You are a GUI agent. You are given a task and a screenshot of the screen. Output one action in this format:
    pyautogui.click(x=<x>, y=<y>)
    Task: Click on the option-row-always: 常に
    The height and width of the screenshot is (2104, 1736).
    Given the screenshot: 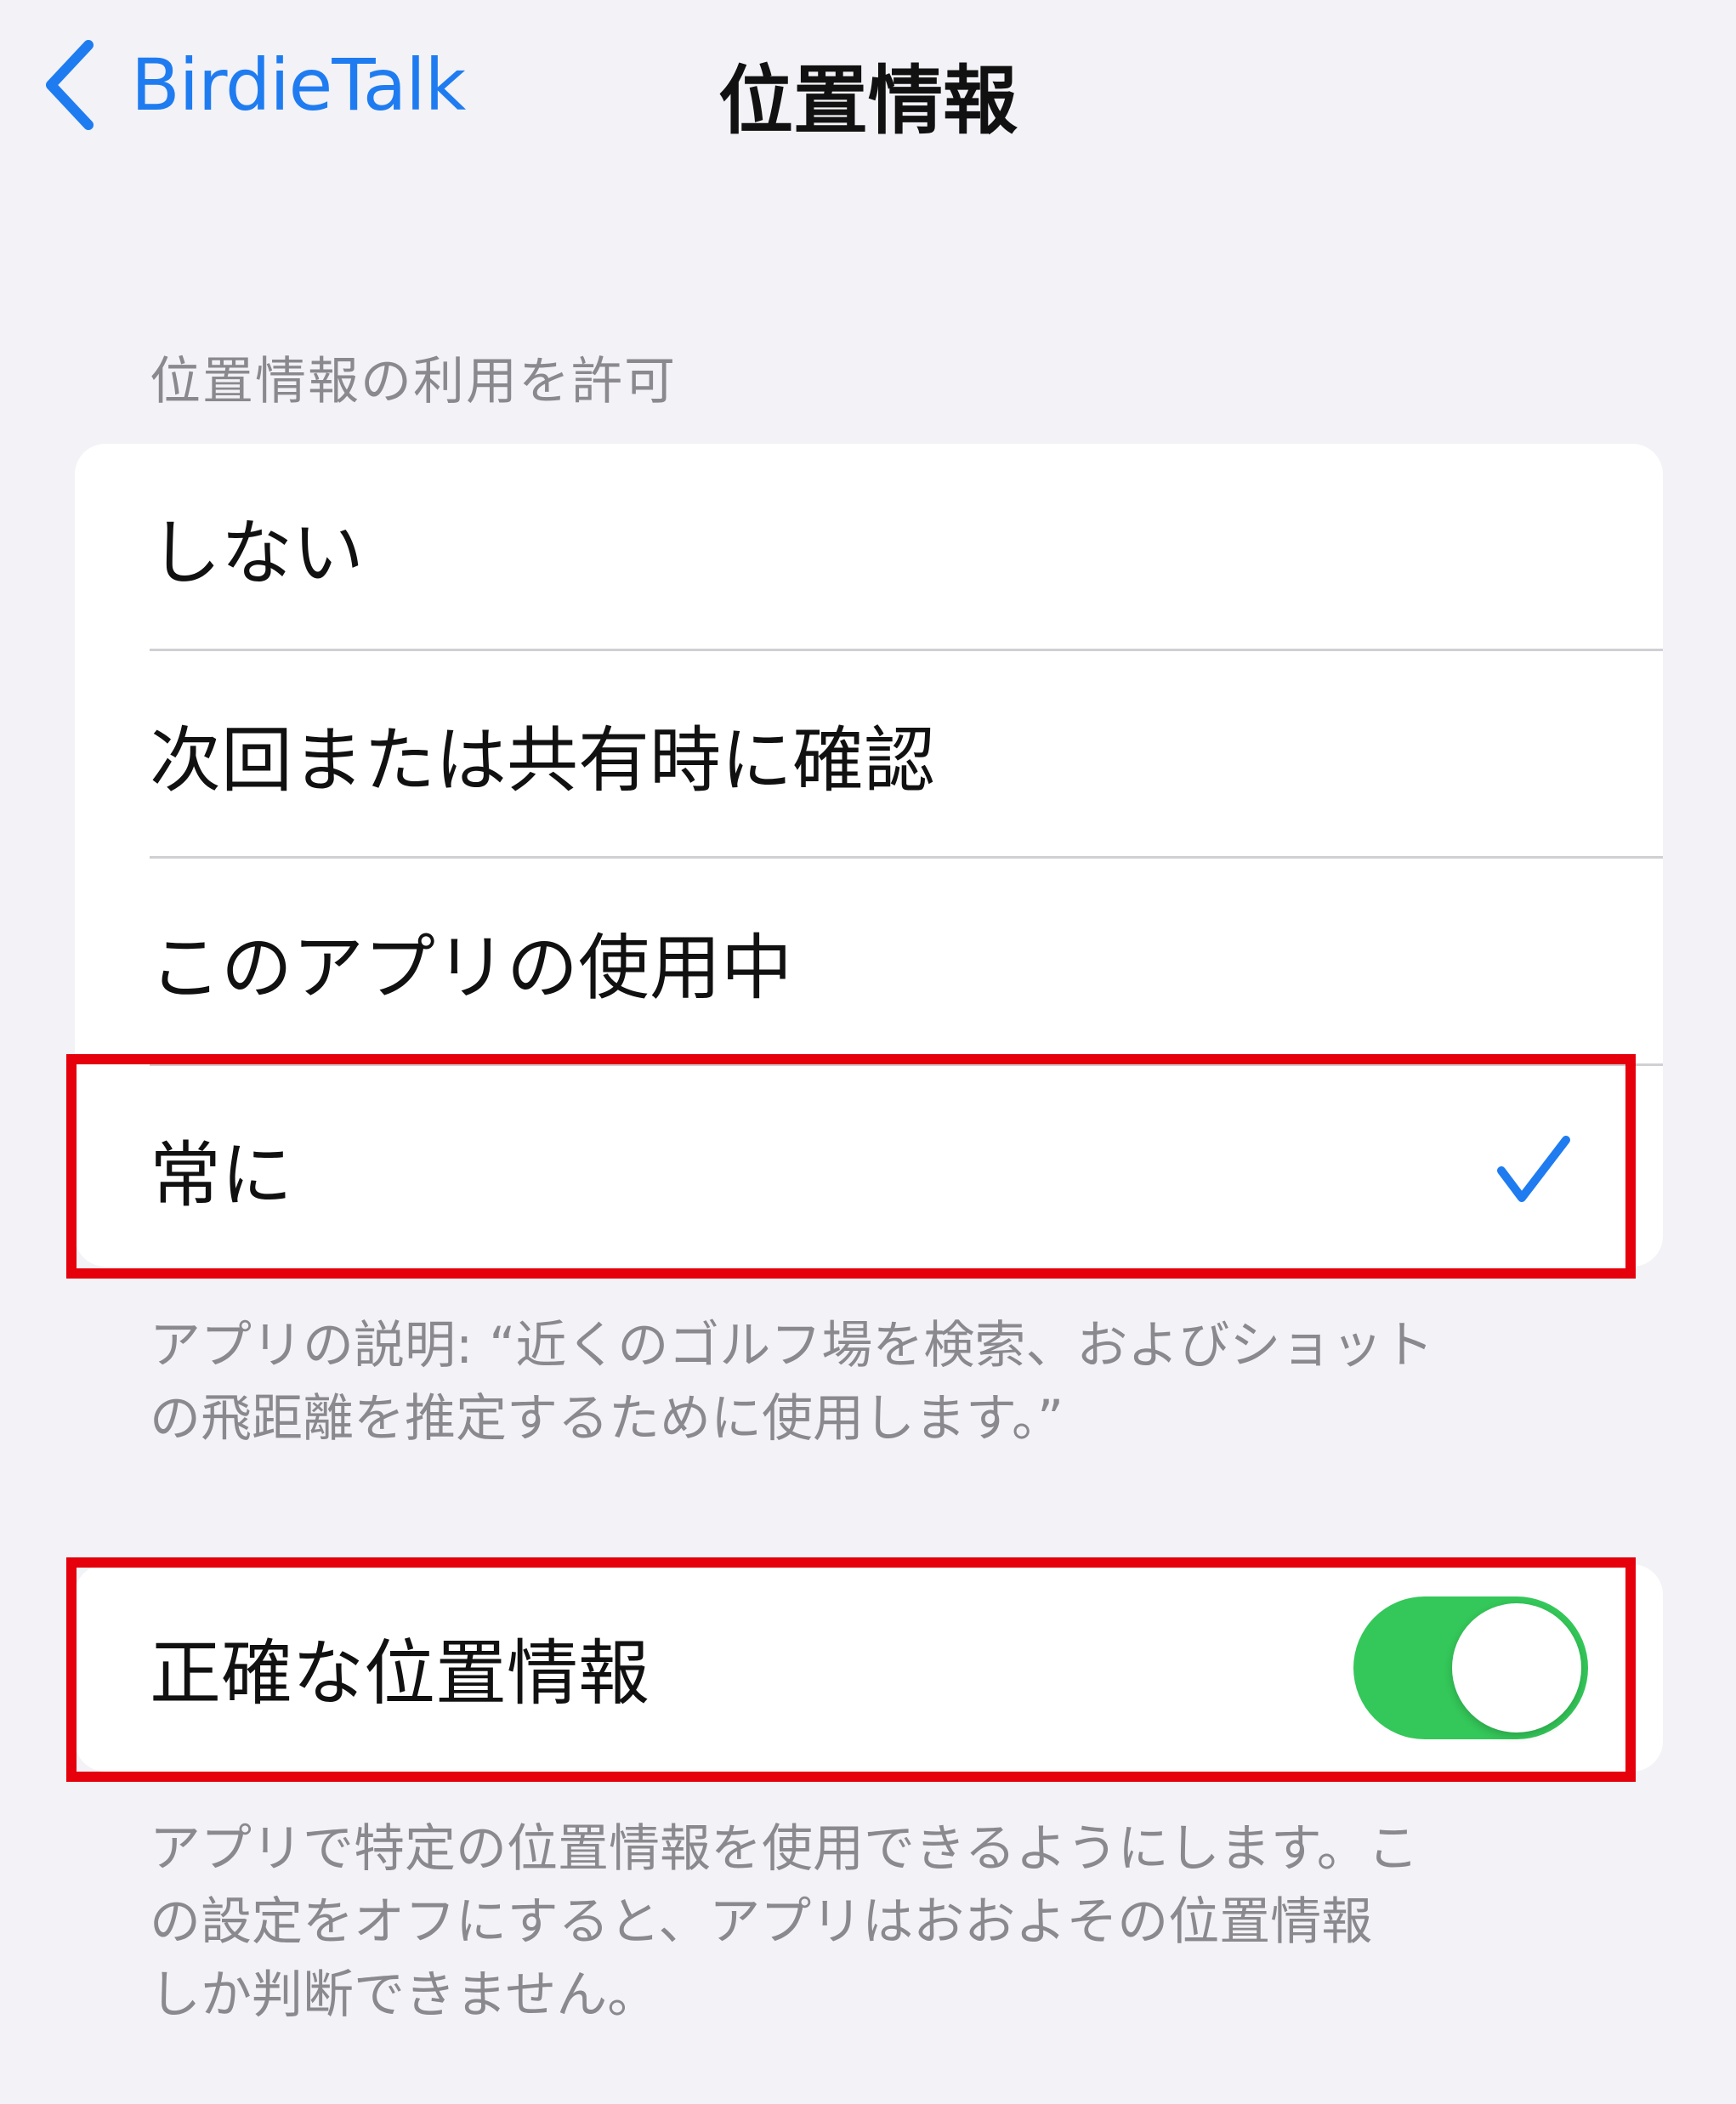 What is the action you would take?
    pyautogui.click(x=869, y=1166)
    